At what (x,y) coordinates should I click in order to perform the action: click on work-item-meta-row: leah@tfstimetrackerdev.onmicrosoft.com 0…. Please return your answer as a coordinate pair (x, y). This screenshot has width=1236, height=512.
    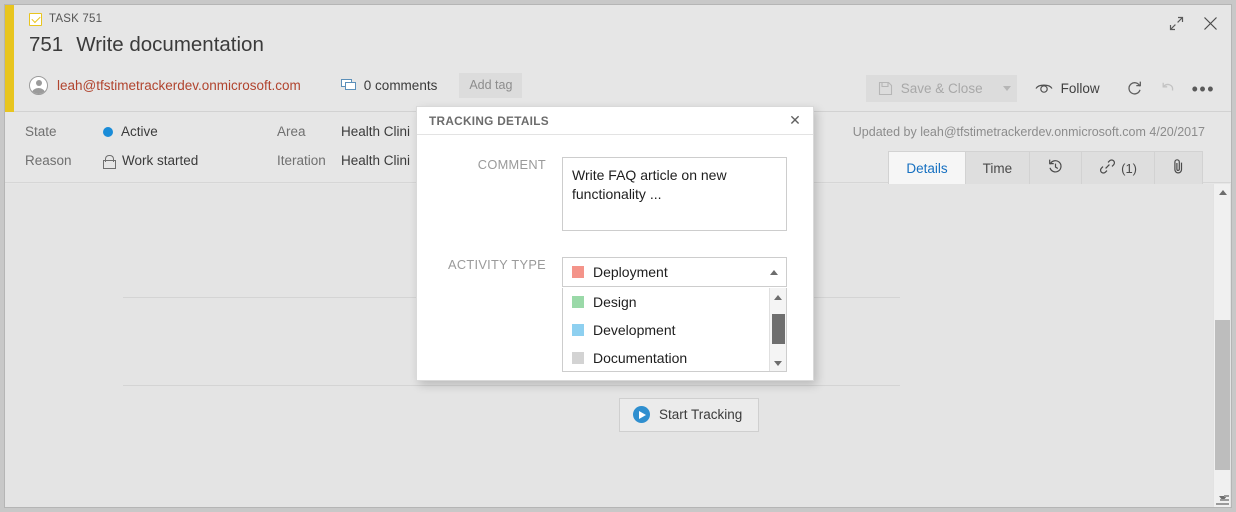
    Looking at the image, I should click on (276, 85).